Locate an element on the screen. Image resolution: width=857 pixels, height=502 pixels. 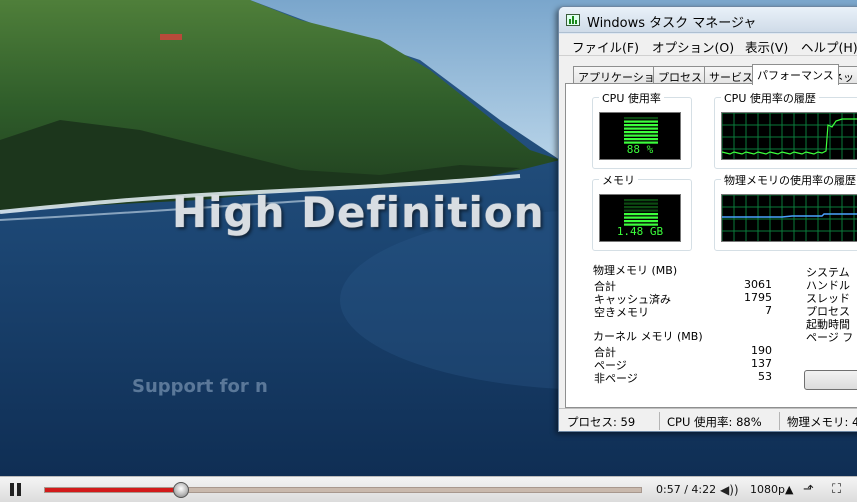
player-control-bar: 0:57 / 4:22 ◀)) 1080p▲ ⬏ ⛶ is located at coordinates (428, 489).